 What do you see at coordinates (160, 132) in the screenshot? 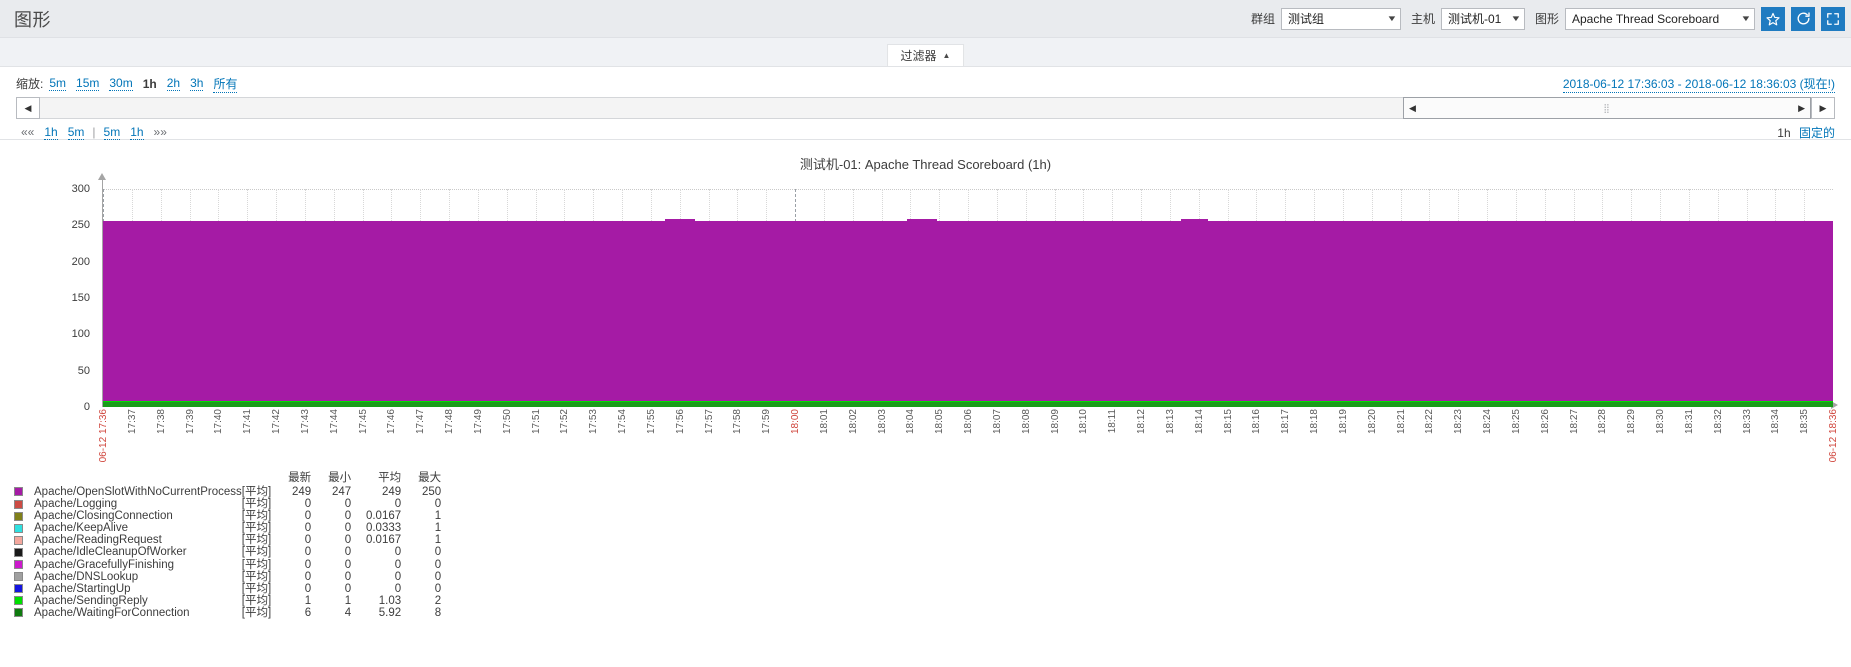
I see `nav-last: »»` at bounding box center [160, 132].